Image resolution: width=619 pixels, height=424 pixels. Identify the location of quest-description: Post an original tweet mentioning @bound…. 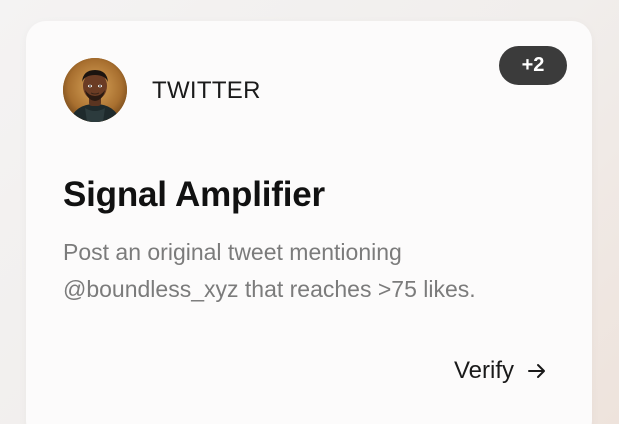
(269, 270).